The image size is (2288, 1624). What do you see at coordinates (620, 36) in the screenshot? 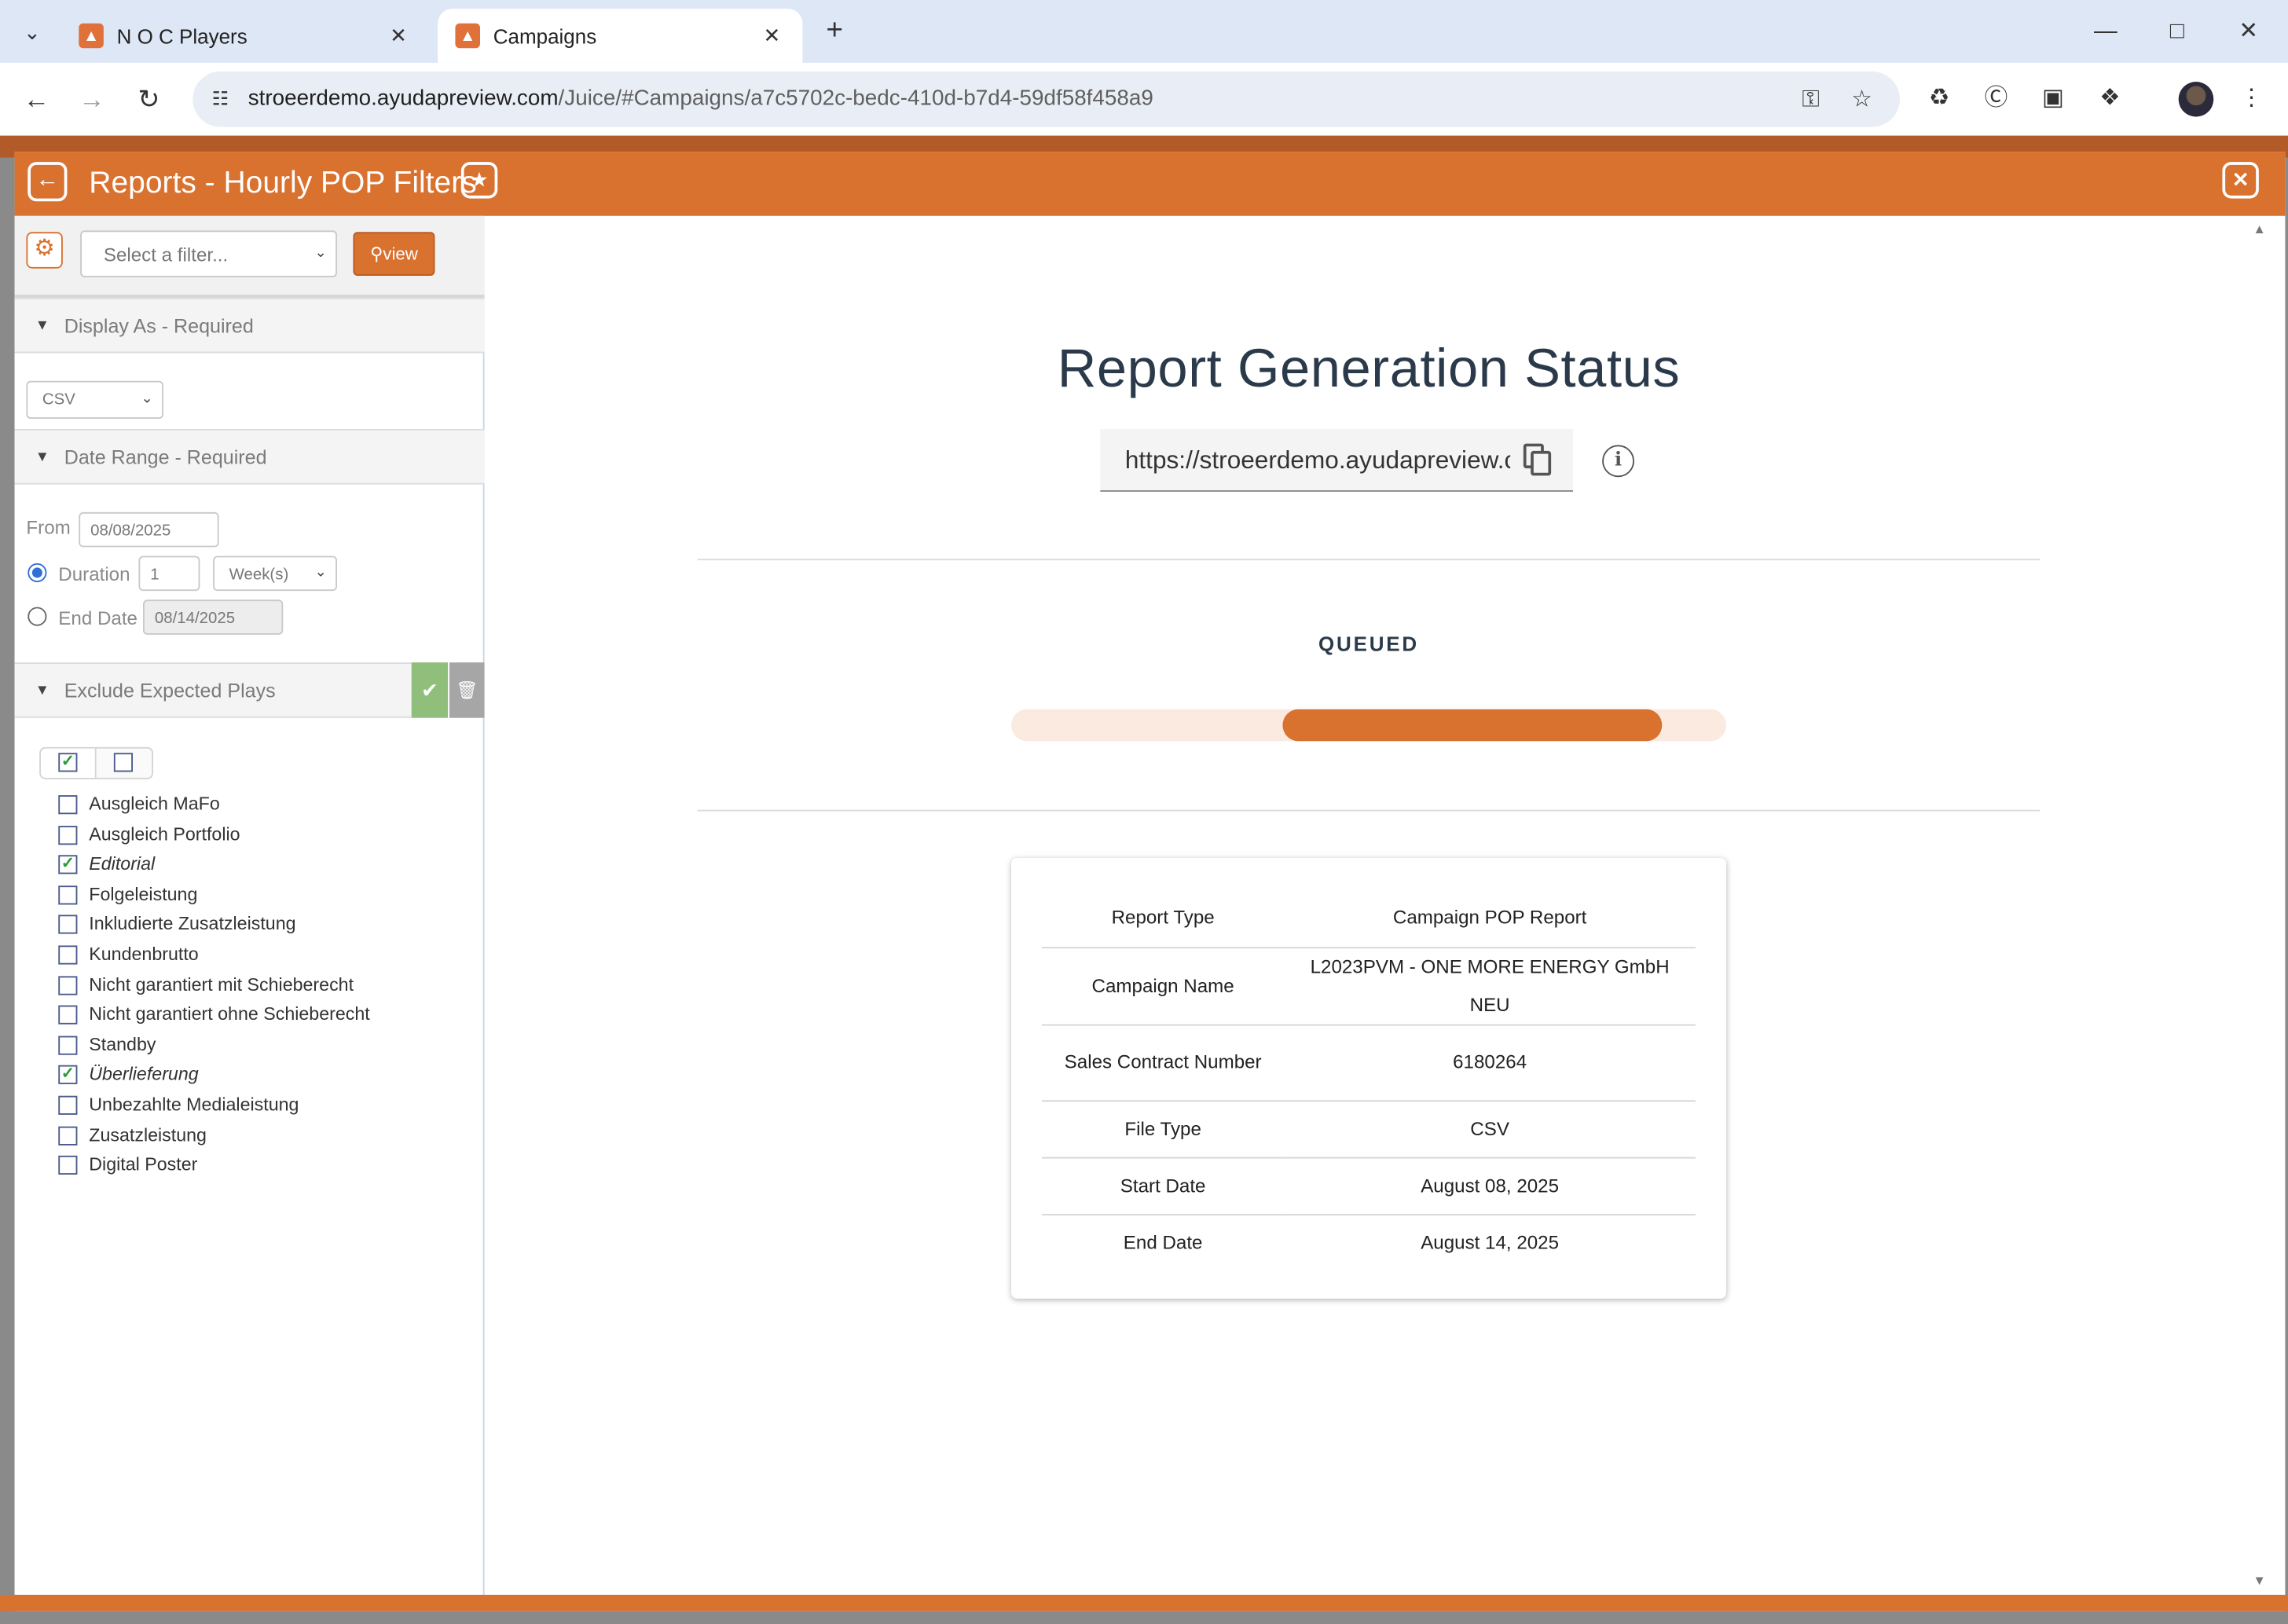
I see `browser-tab-campaigns: ▲ Campaigns ✕` at bounding box center [620, 36].